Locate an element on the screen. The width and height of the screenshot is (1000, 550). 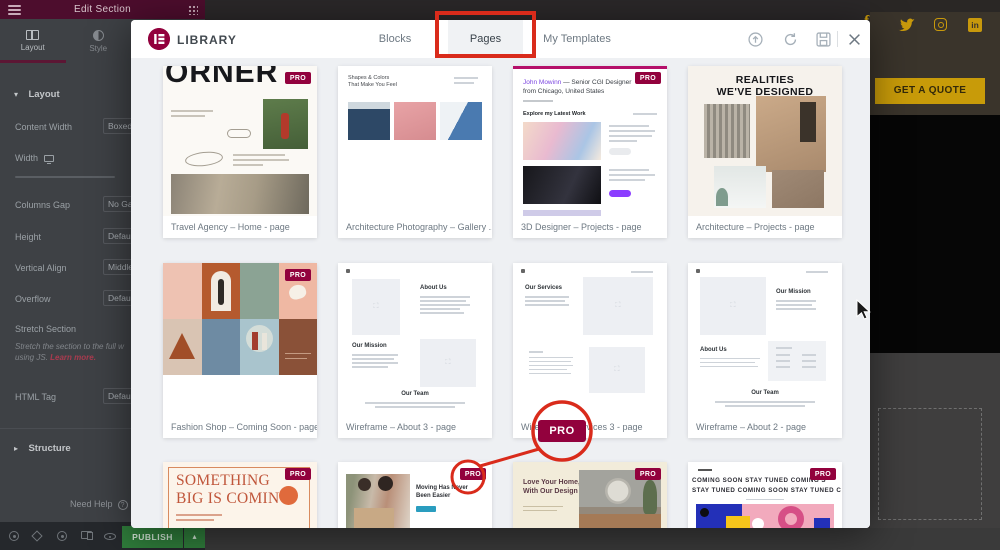
tab-pages: Pages is located at coordinates (485, 39).